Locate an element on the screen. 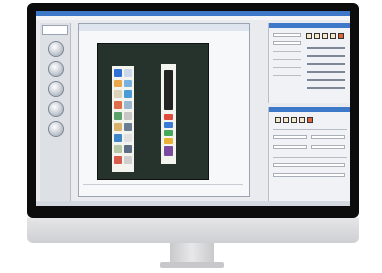 The width and height of the screenshot is (382, 273). thumbnail-strip is located at coordinates (123, 119).